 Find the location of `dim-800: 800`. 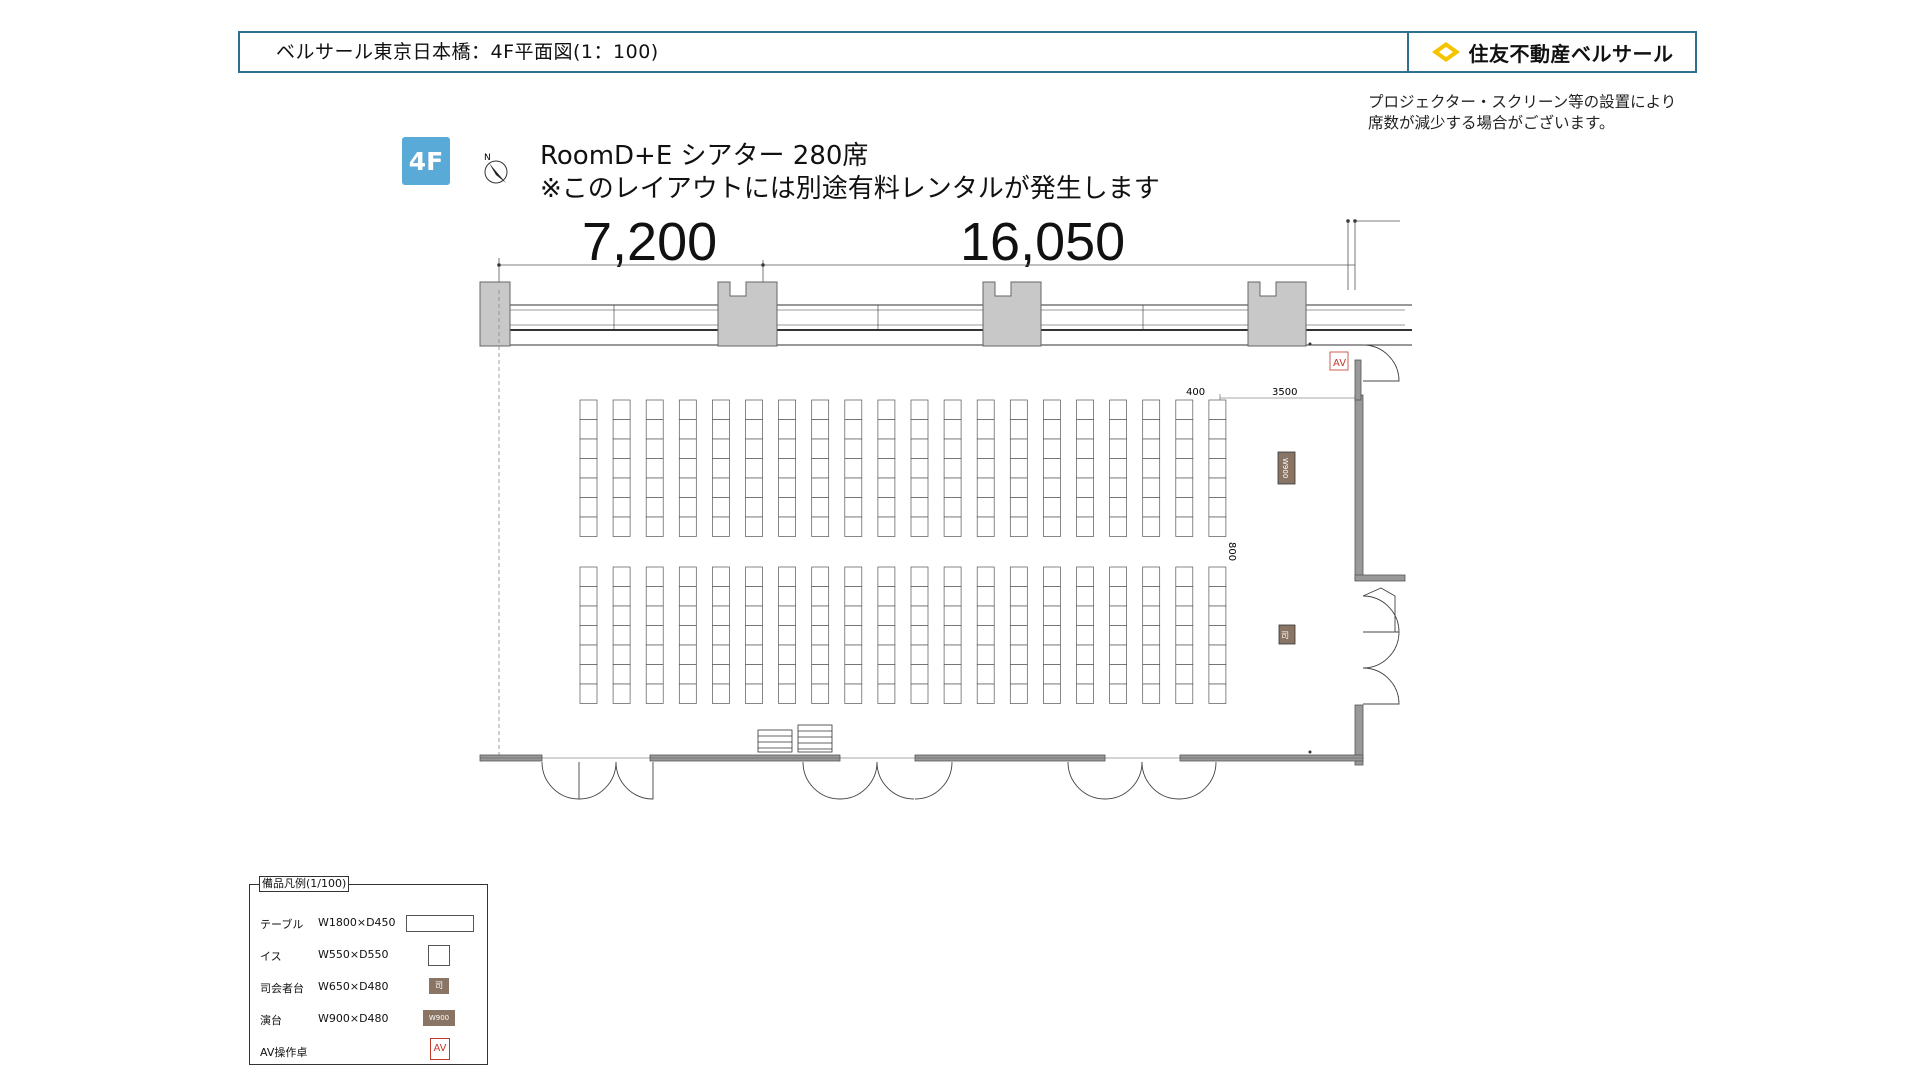

dim-800: 800 is located at coordinates (1231, 551).